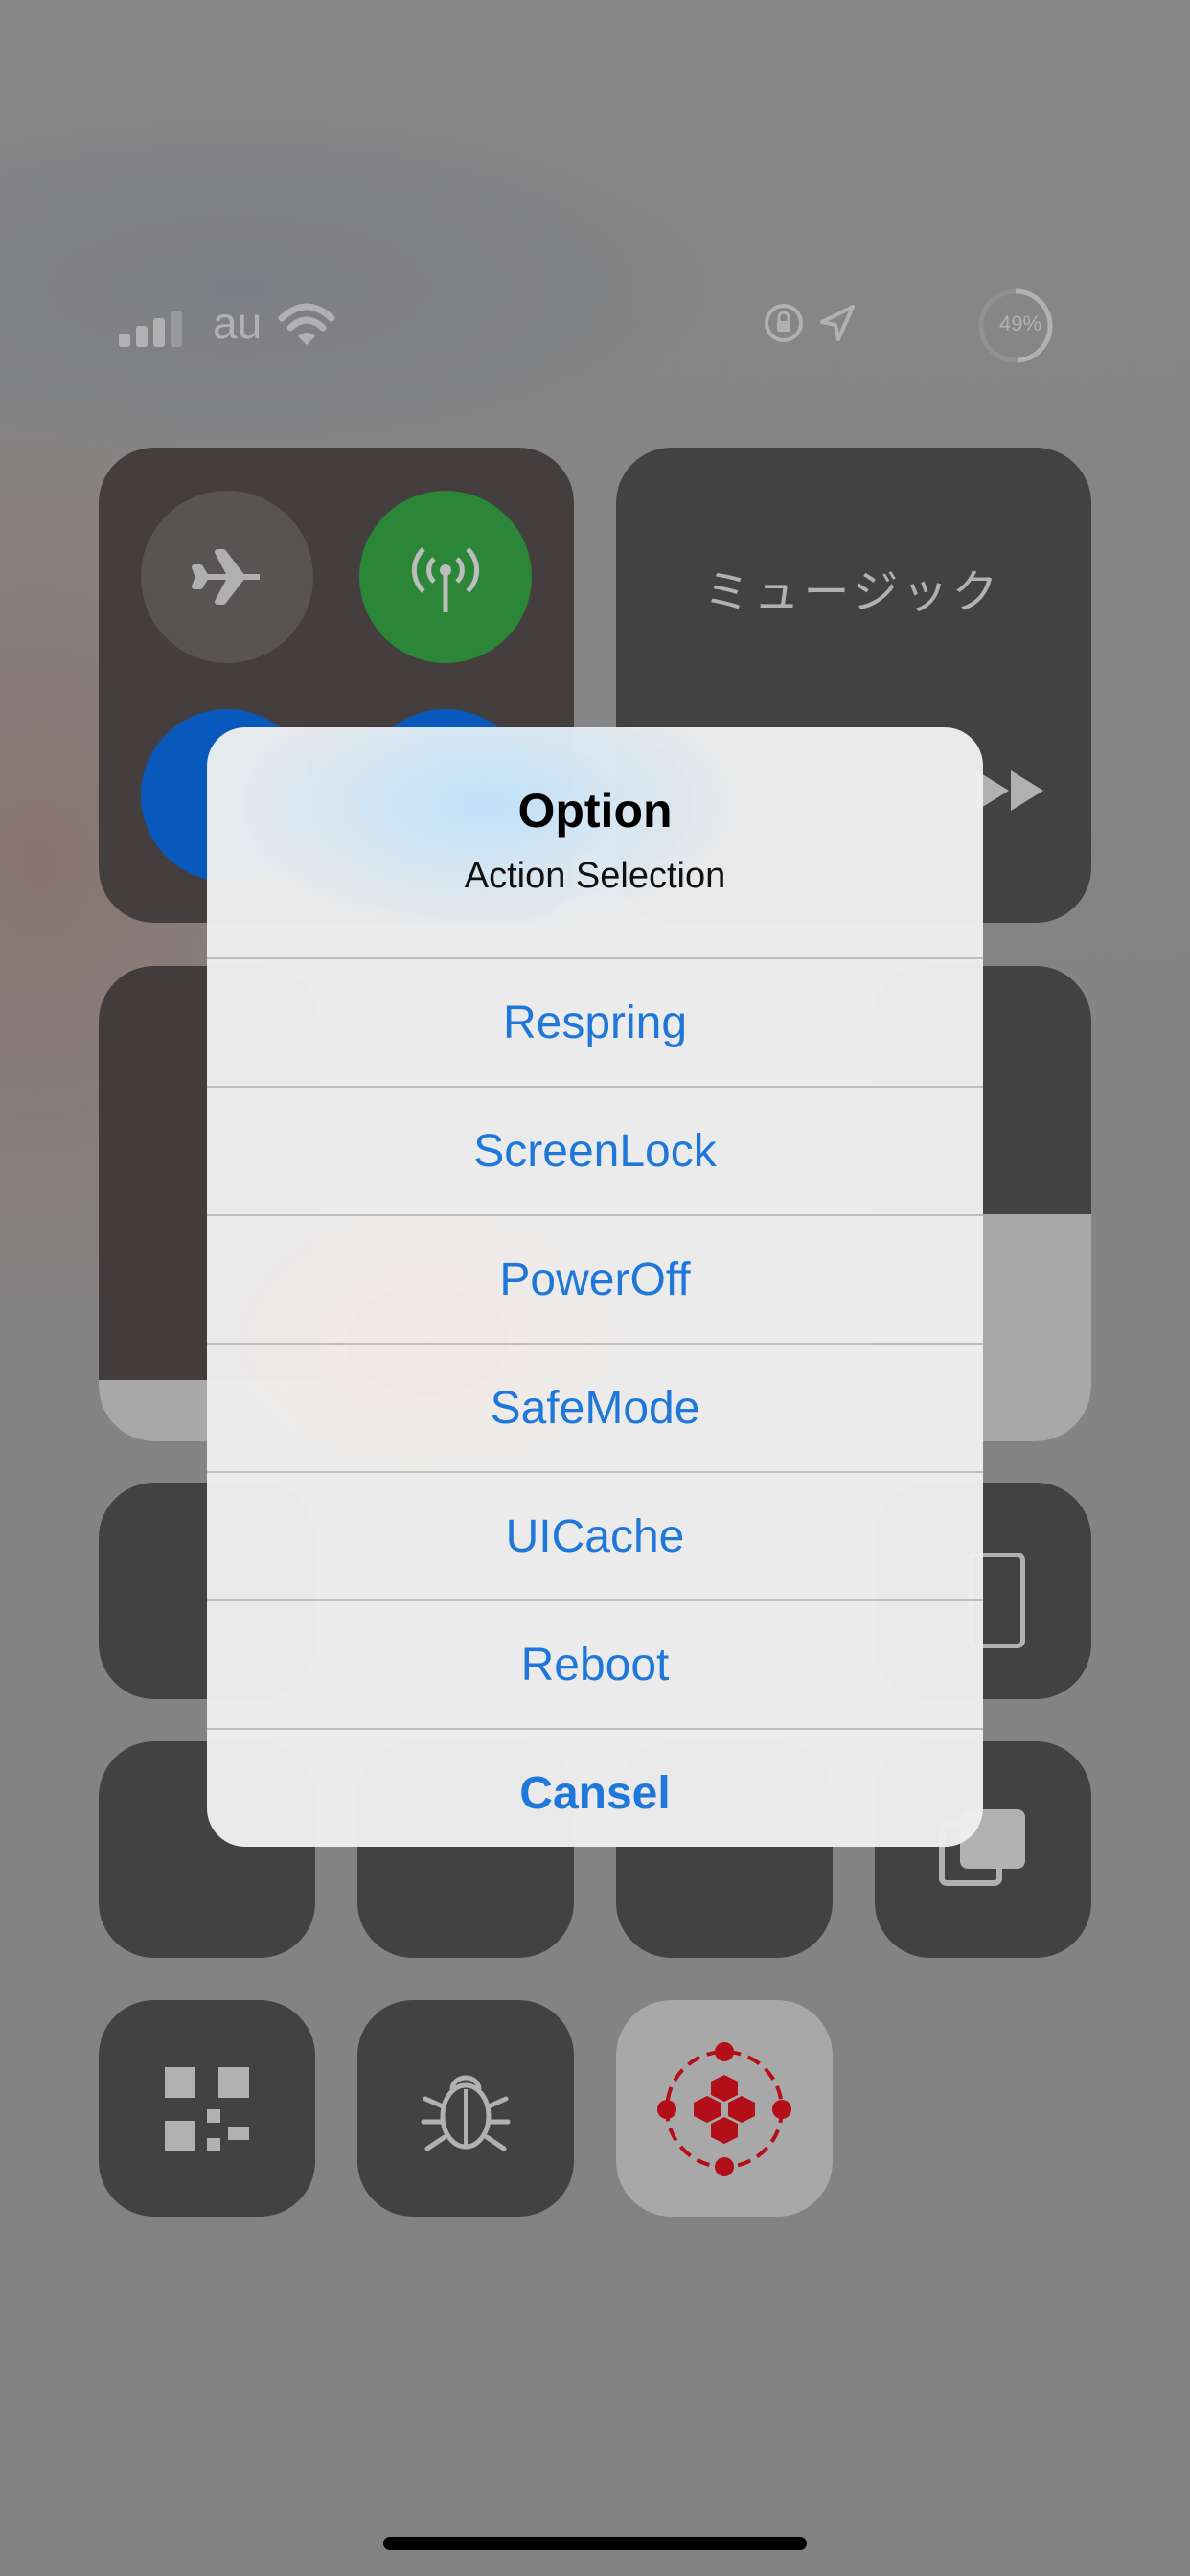  What do you see at coordinates (595, 1787) in the screenshot?
I see `cancel-button: Cansel` at bounding box center [595, 1787].